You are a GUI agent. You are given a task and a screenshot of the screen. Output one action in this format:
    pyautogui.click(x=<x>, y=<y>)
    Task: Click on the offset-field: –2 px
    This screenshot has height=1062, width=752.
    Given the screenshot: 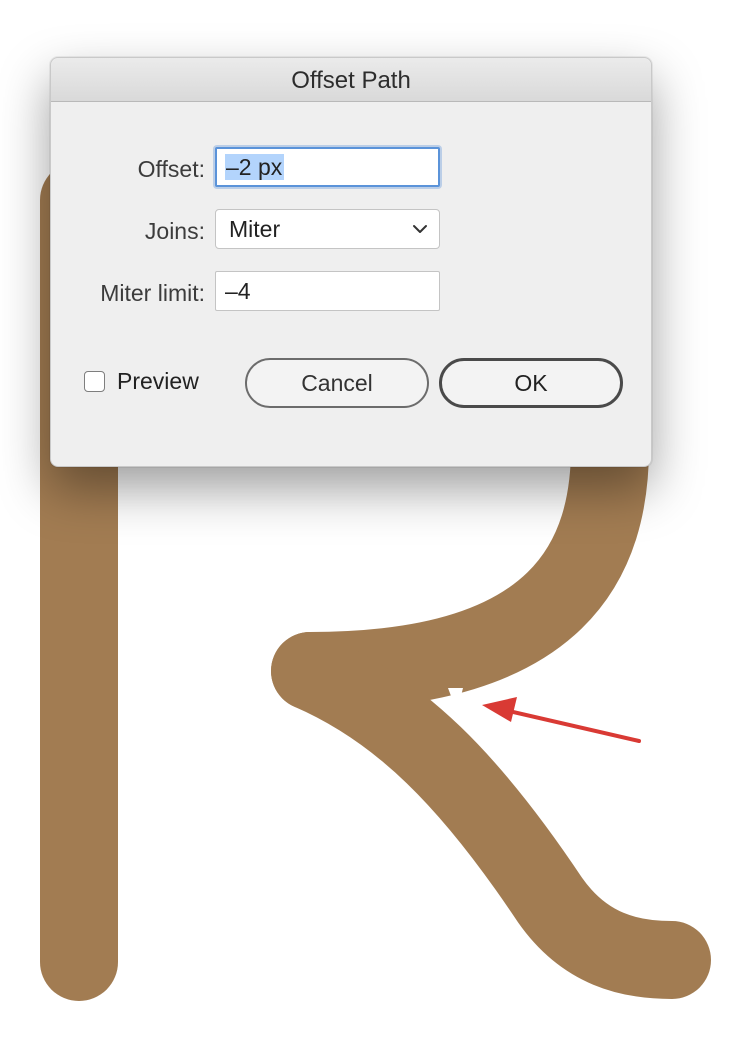 What is the action you would take?
    pyautogui.click(x=327, y=167)
    